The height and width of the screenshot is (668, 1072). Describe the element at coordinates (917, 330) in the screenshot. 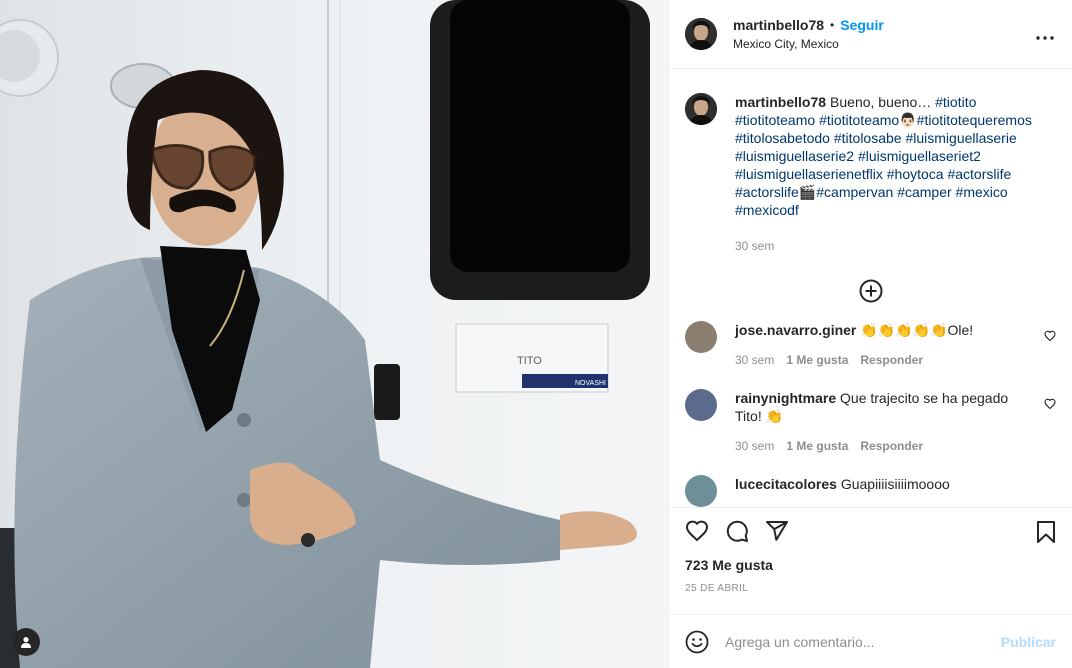

I see `comment-text: 👏👏👏👏👏Ole!` at that location.